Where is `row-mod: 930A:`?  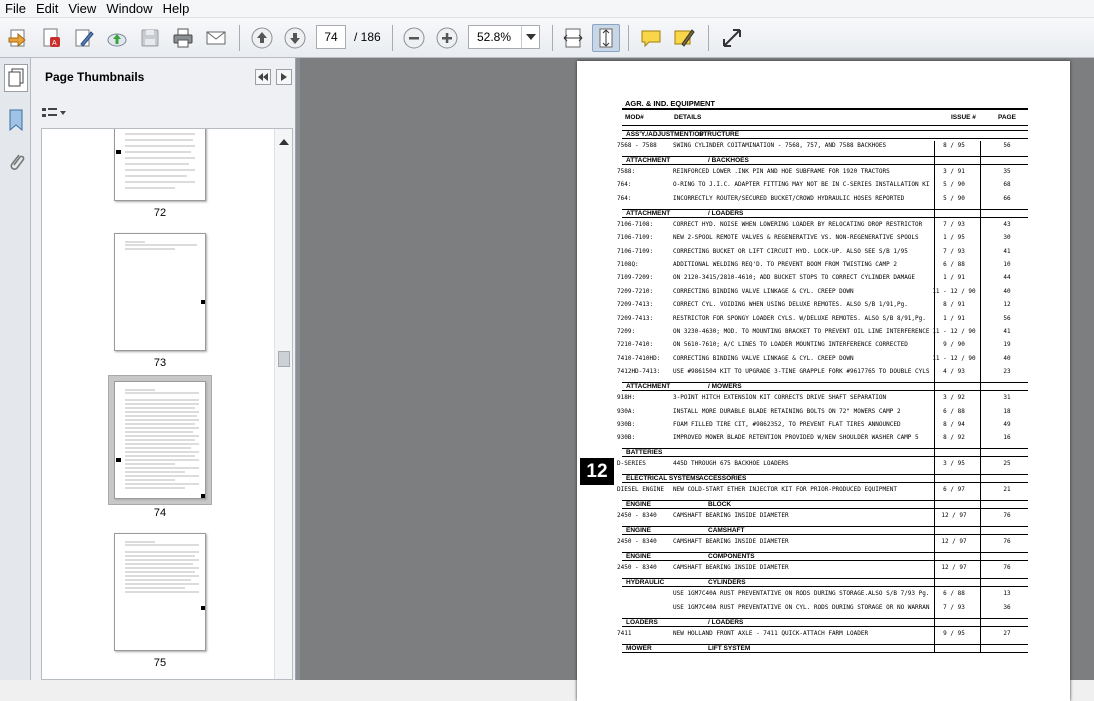
row-mod: 930A: is located at coordinates (626, 411).